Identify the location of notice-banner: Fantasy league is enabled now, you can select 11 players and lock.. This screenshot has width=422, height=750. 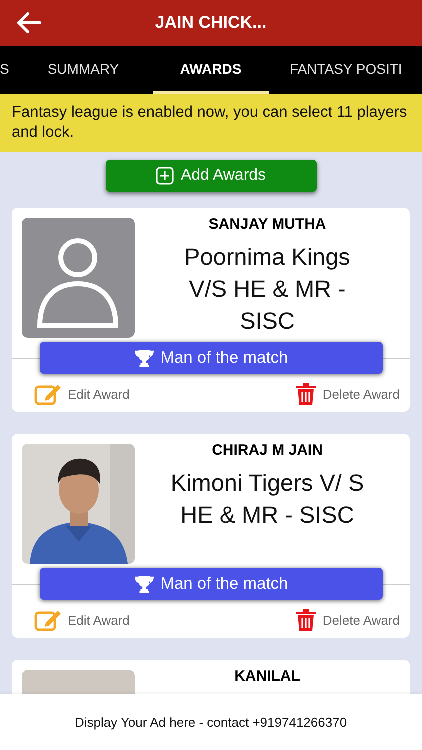
(211, 123).